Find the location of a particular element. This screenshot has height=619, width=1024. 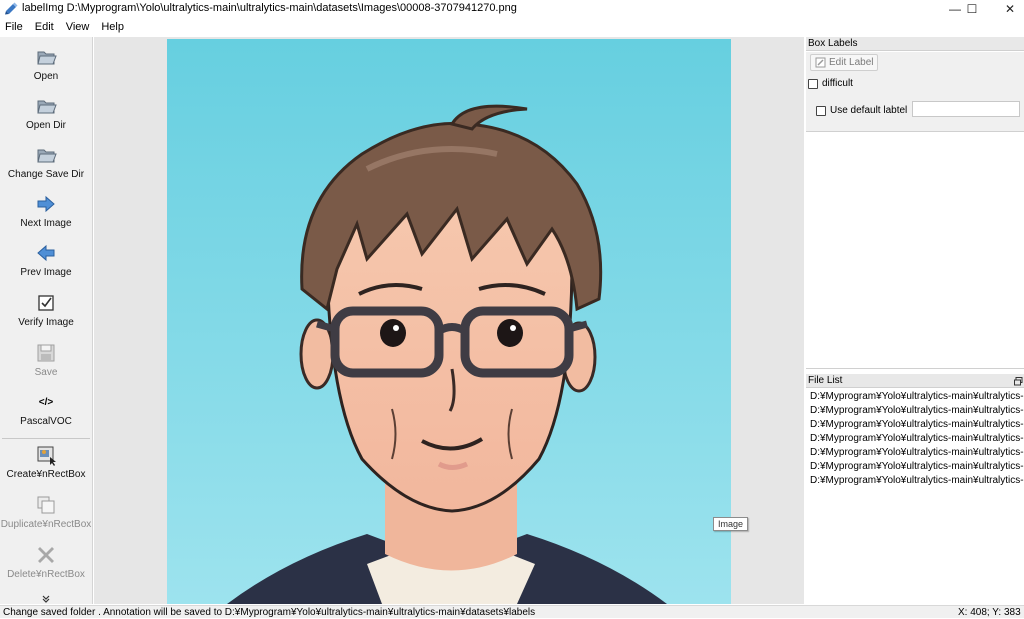

file-list-title: File List is located at coordinates (825, 380).